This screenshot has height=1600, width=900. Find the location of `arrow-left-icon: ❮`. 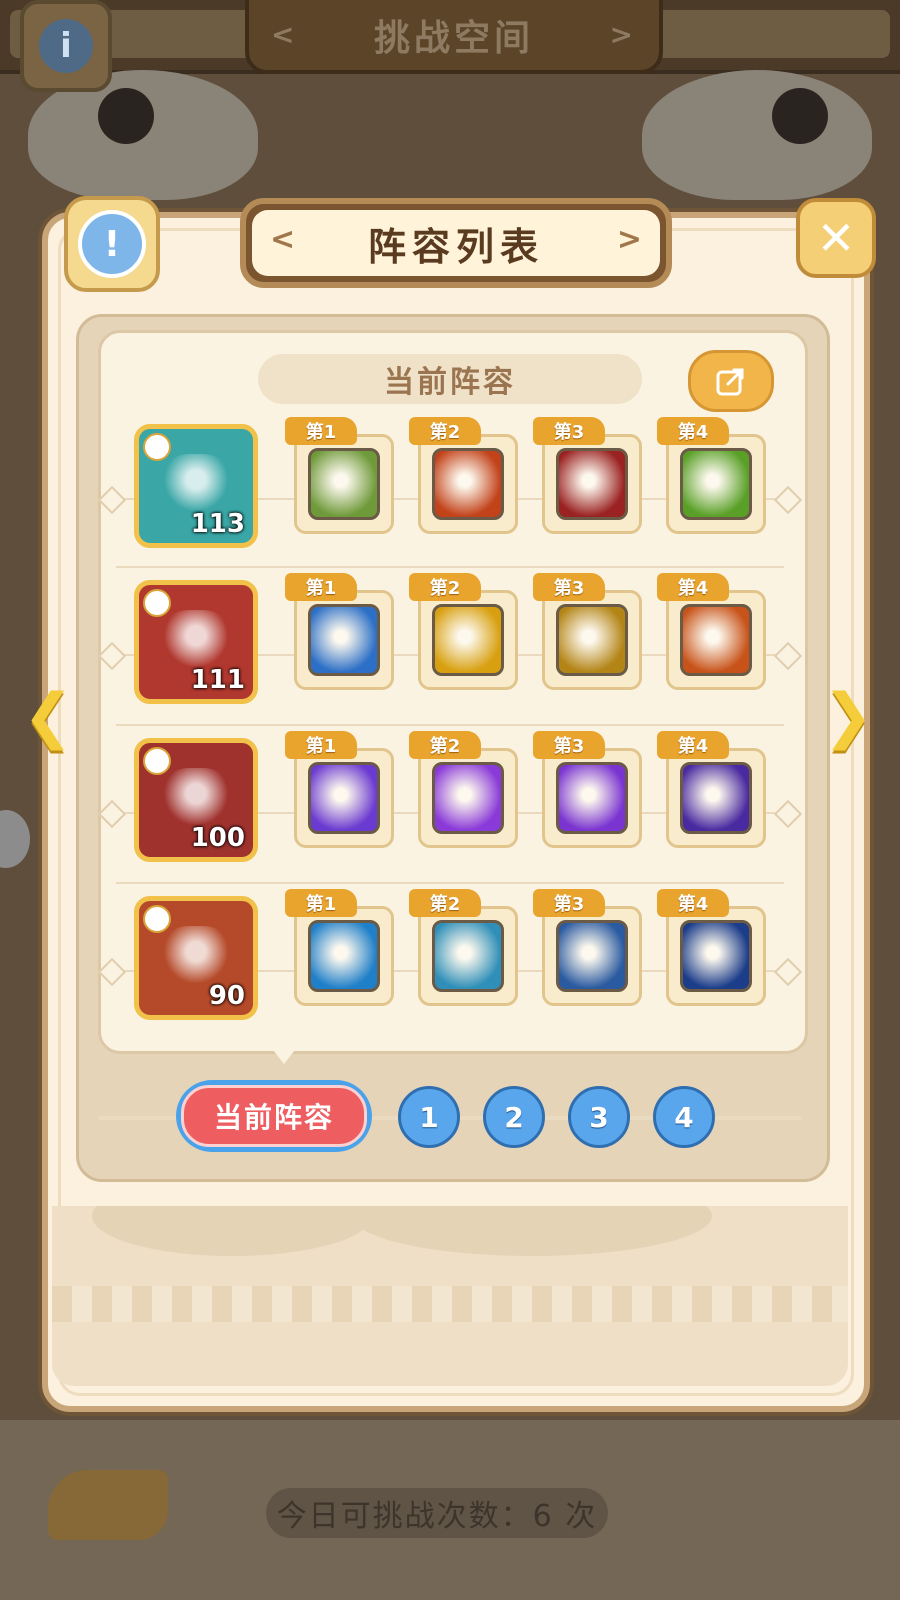

arrow-left-icon: ❮ is located at coordinates (48, 716).